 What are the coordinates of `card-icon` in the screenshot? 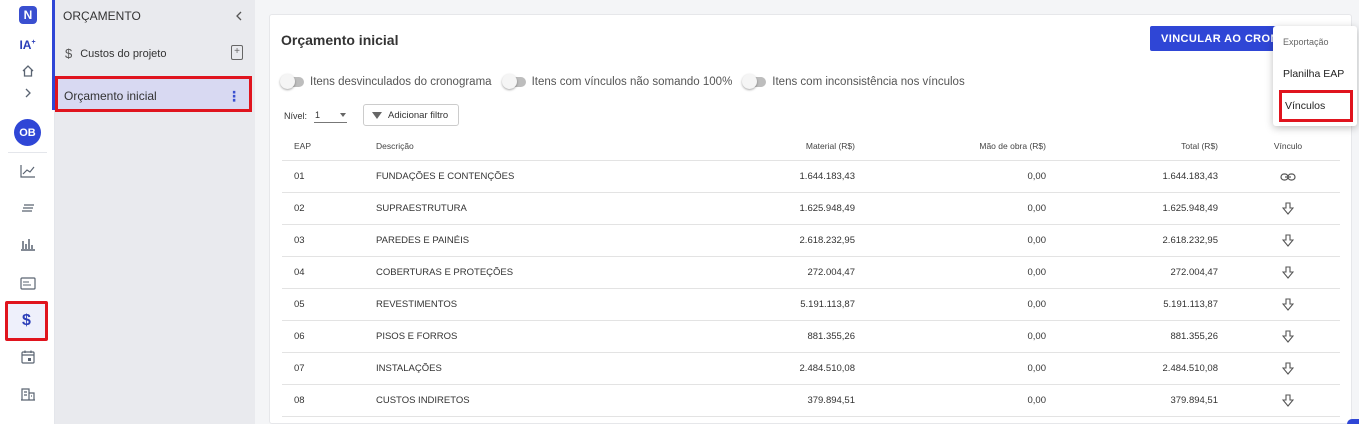 It's located at (27, 283).